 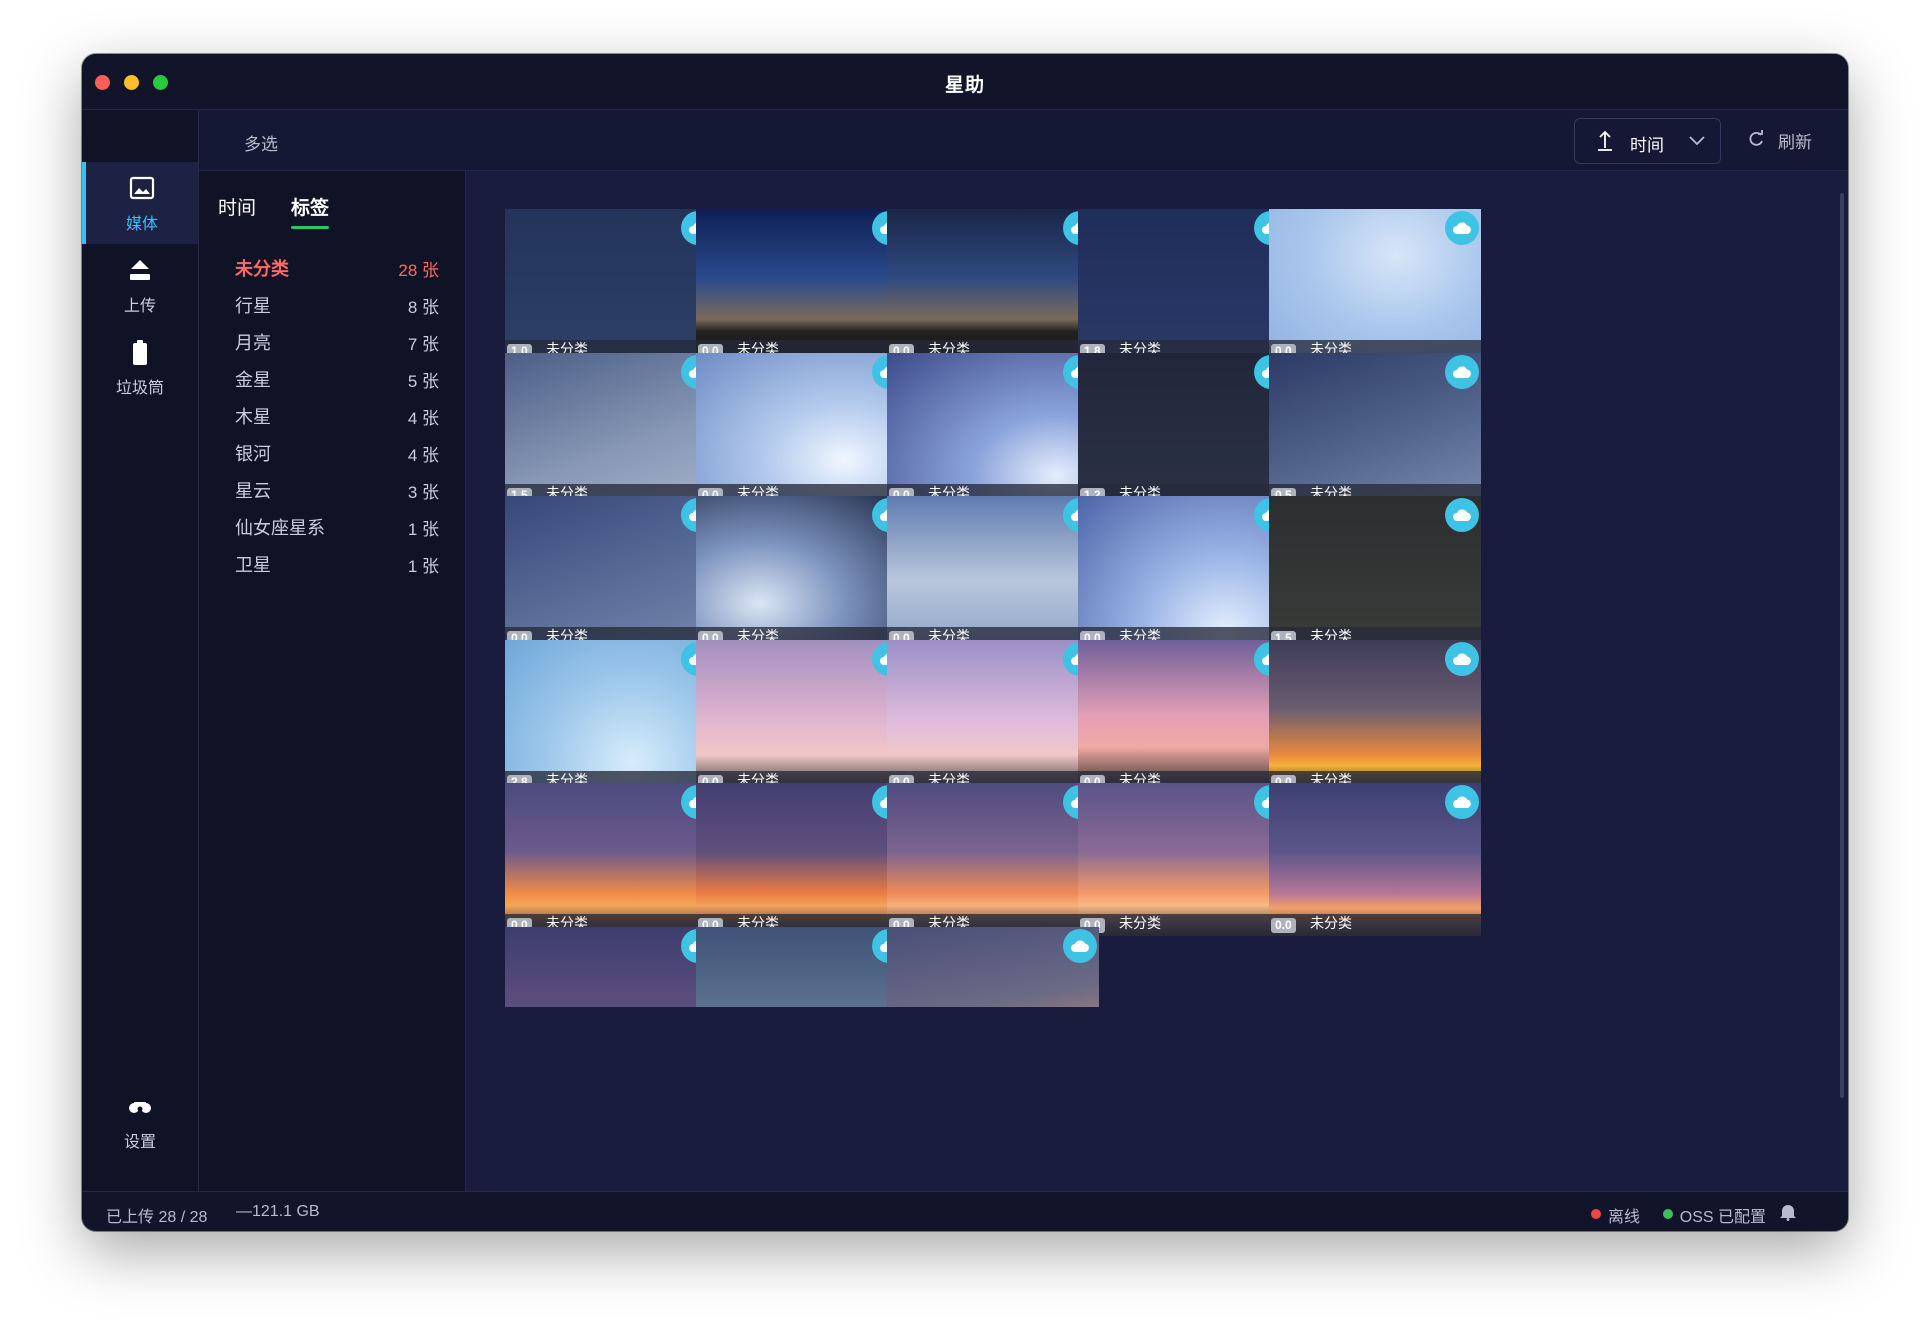 What do you see at coordinates (965, 1211) in the screenshot?
I see `status-bar: 已上传 28 / 28 —121.1 GB 离线 OSS 已配置` at bounding box center [965, 1211].